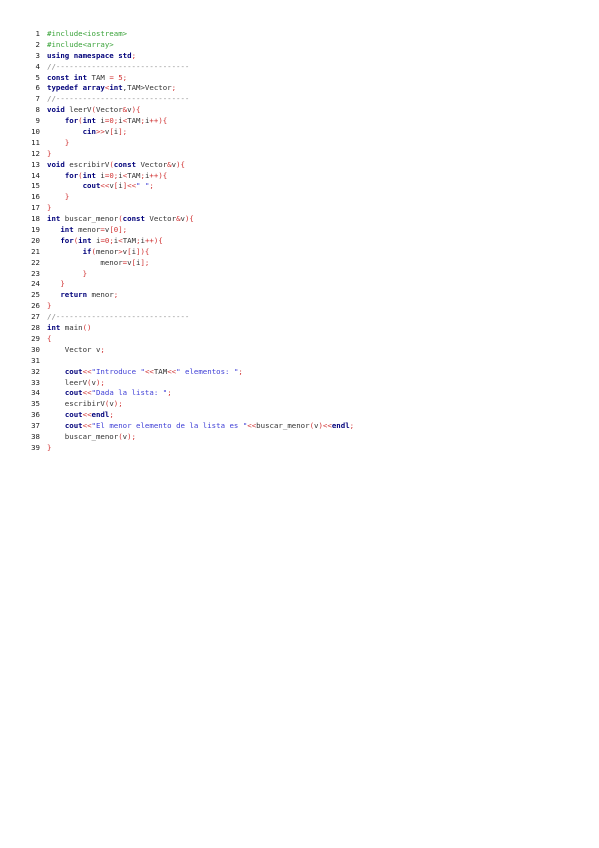 This screenshot has width=599, height=848. I want to click on code-line: 29 {, so click(308, 339).